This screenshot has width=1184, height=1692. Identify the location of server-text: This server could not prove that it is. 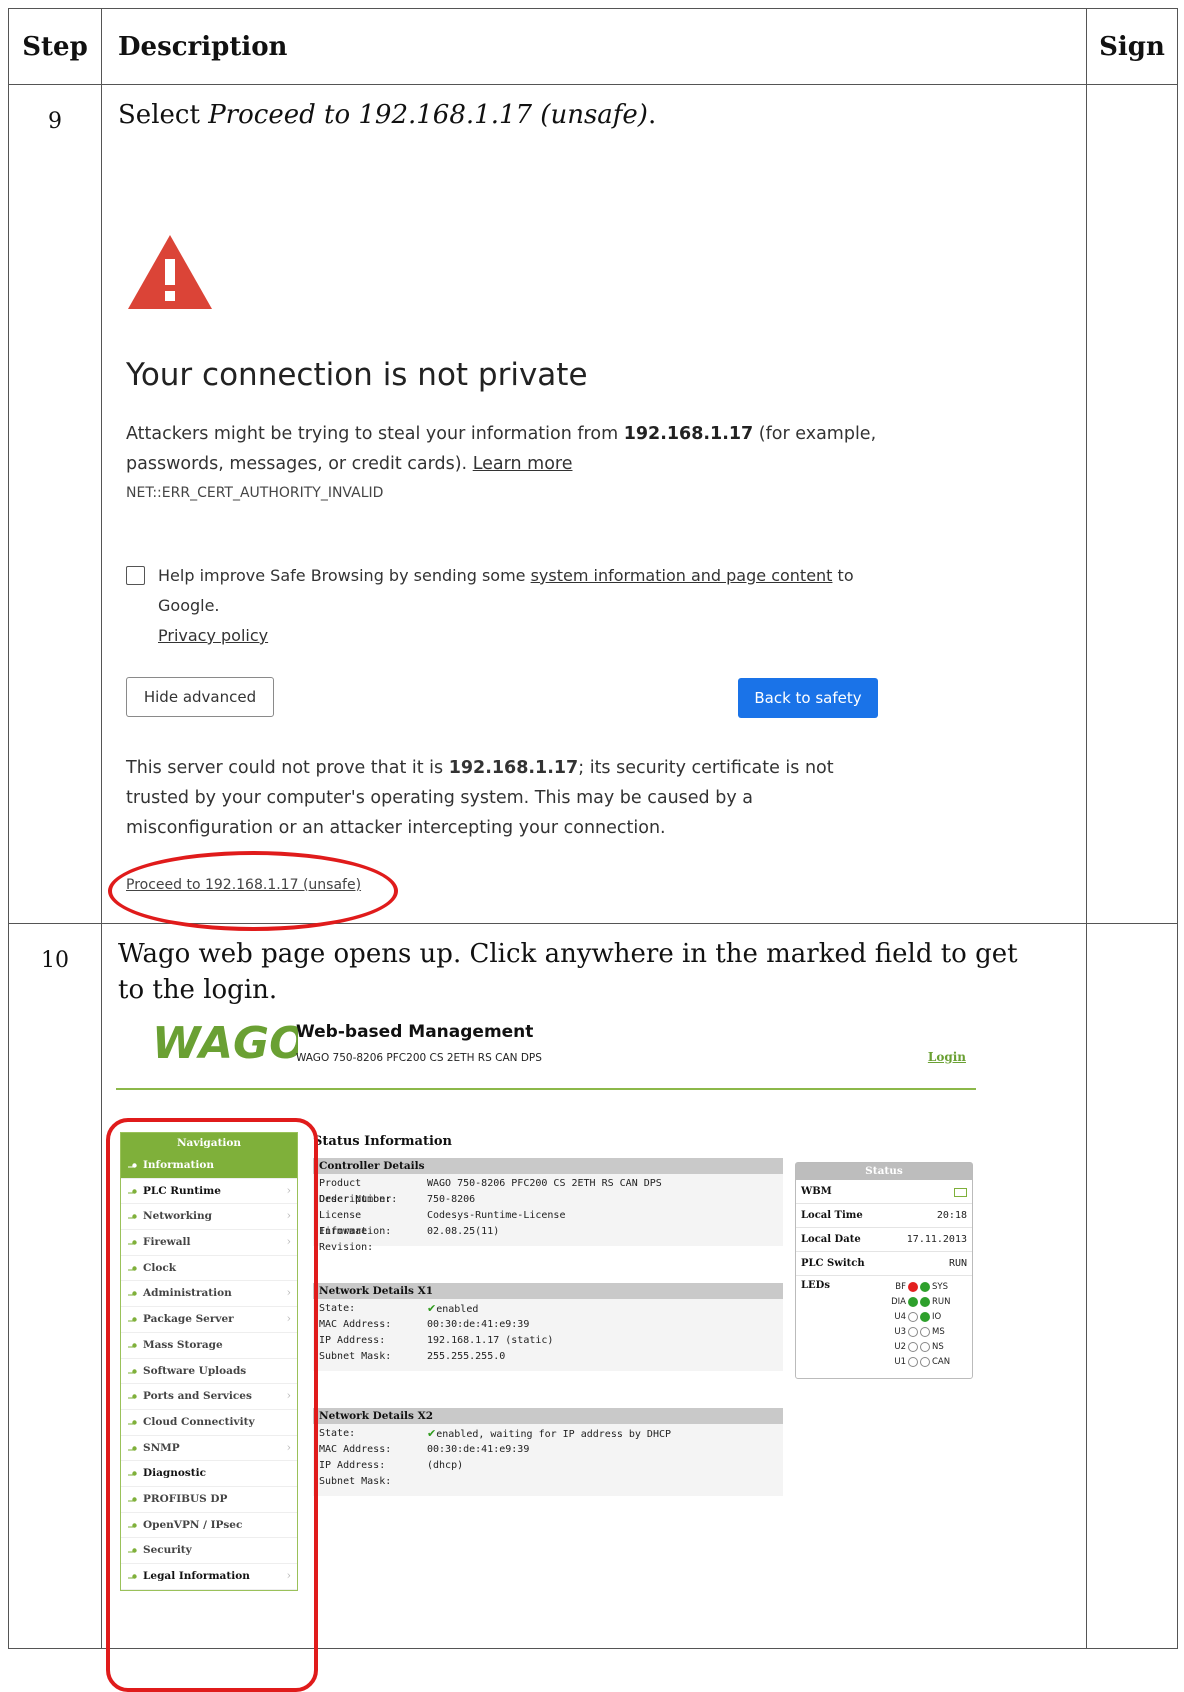
(287, 768).